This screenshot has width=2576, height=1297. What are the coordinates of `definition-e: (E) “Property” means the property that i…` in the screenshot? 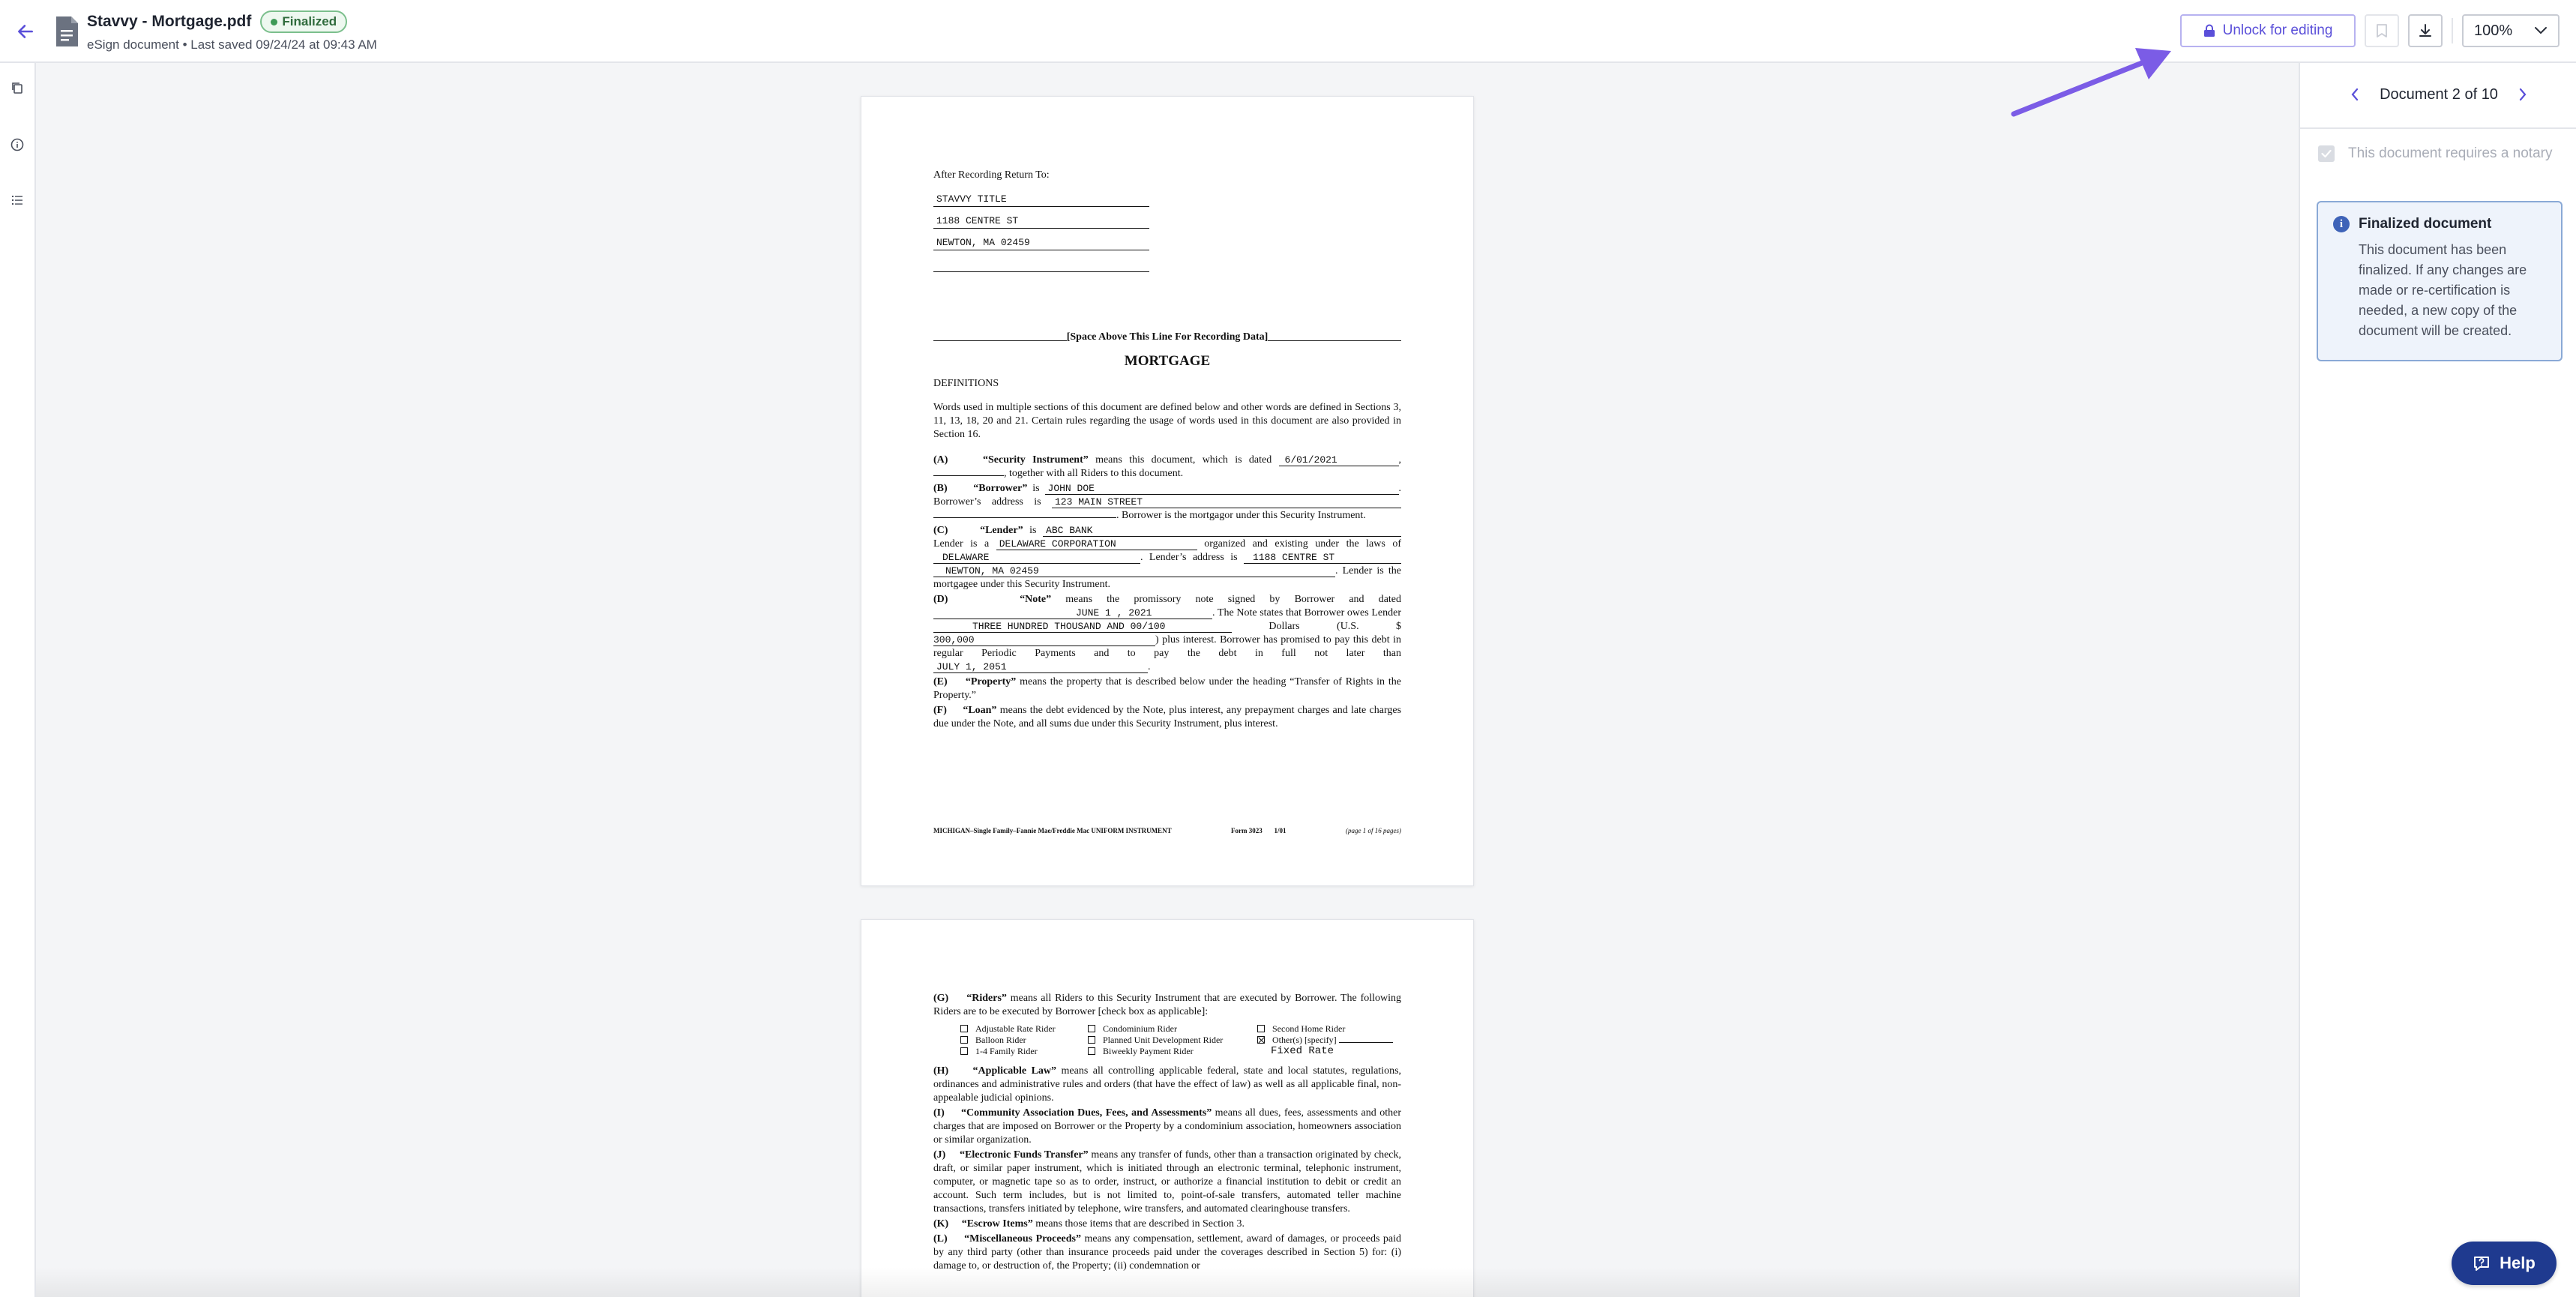 It's located at (1168, 688).